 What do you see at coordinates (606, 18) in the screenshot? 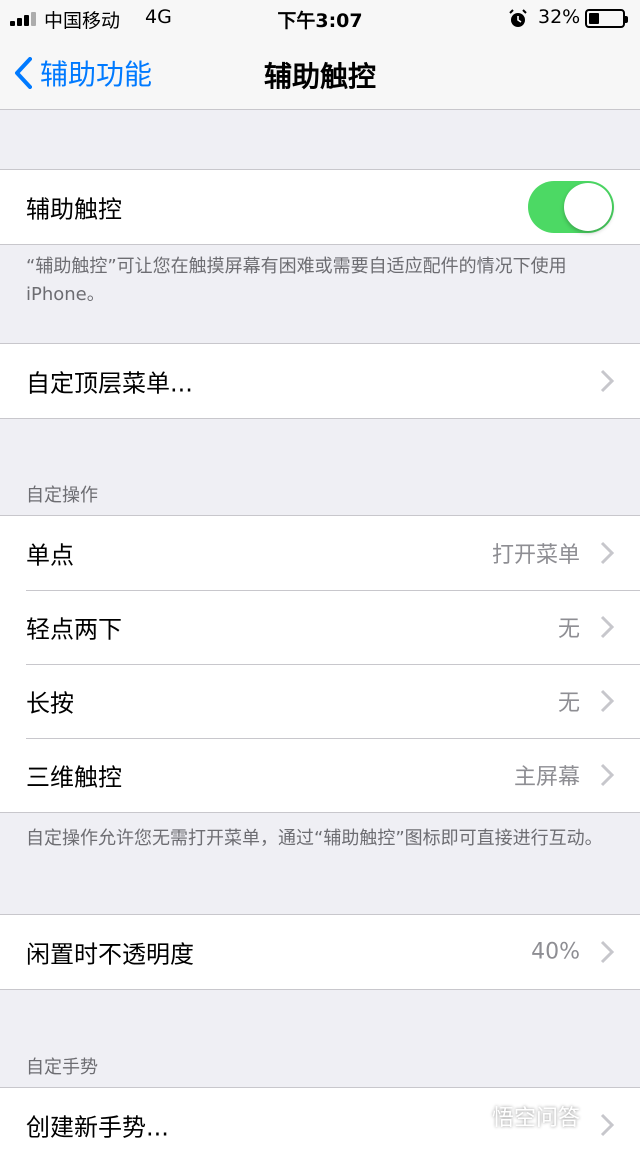
I see `battery-icon` at bounding box center [606, 18].